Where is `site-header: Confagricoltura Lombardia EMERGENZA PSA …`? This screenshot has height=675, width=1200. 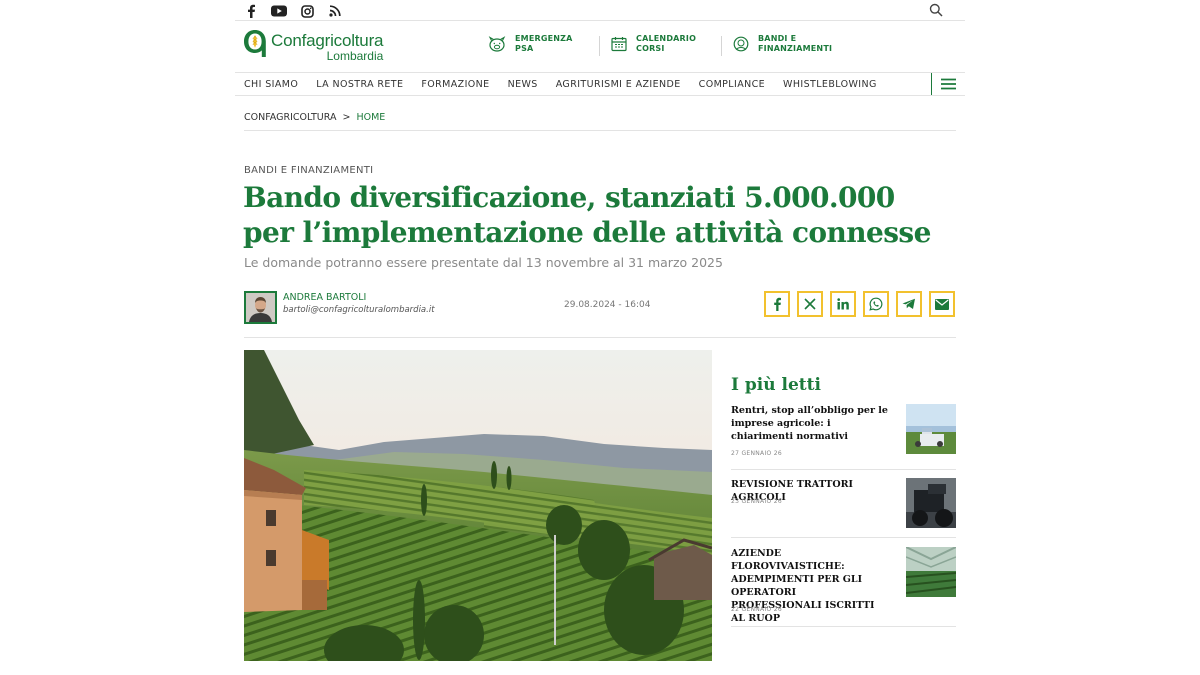 site-header: Confagricoltura Lombardia EMERGENZA PSA … is located at coordinates (600, 47).